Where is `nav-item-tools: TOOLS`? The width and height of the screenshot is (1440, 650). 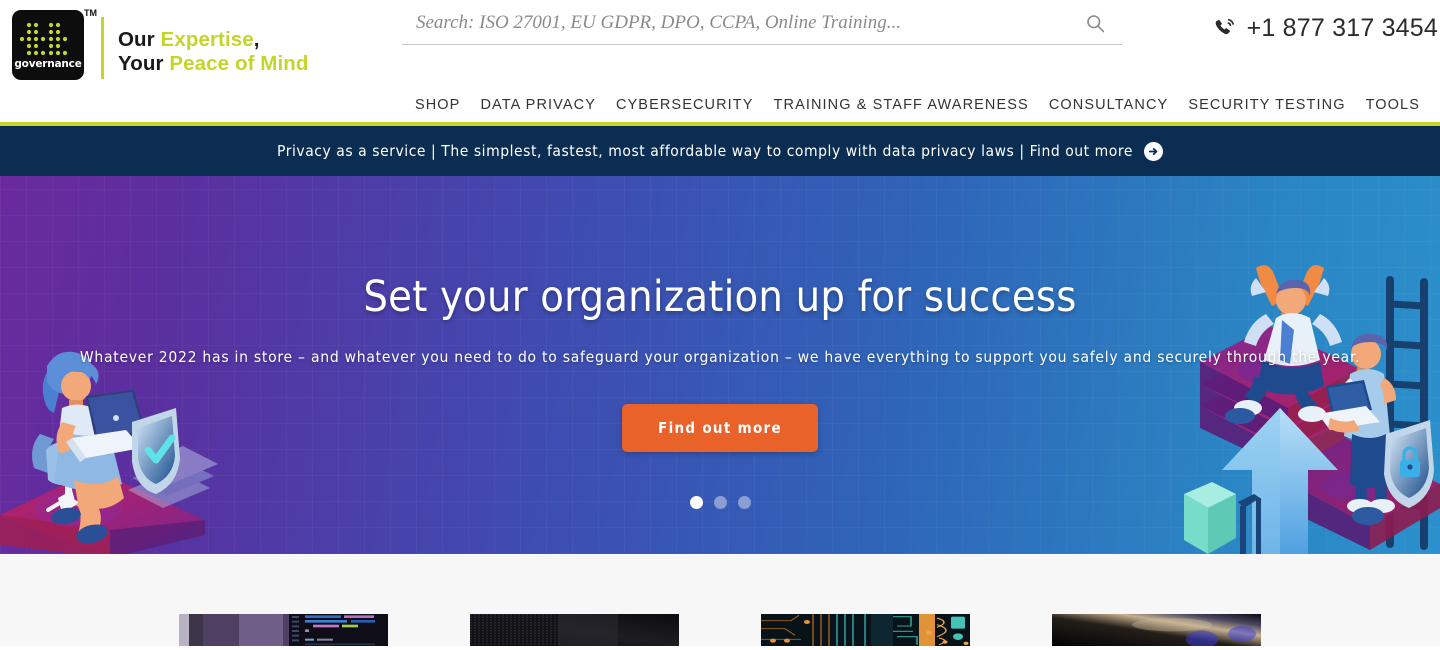
nav-item-tools: TOOLS is located at coordinates (1393, 105).